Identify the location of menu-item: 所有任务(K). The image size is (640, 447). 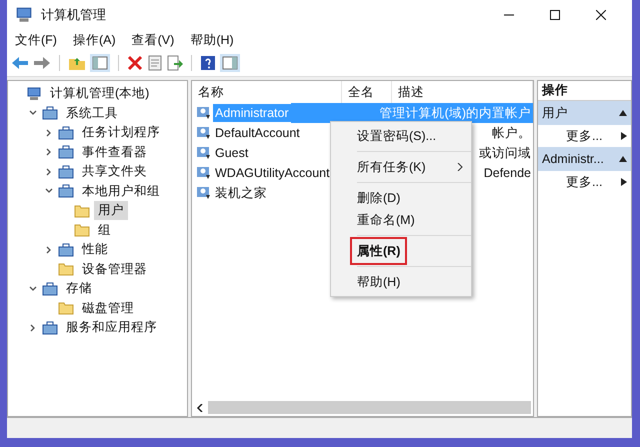
(391, 167).